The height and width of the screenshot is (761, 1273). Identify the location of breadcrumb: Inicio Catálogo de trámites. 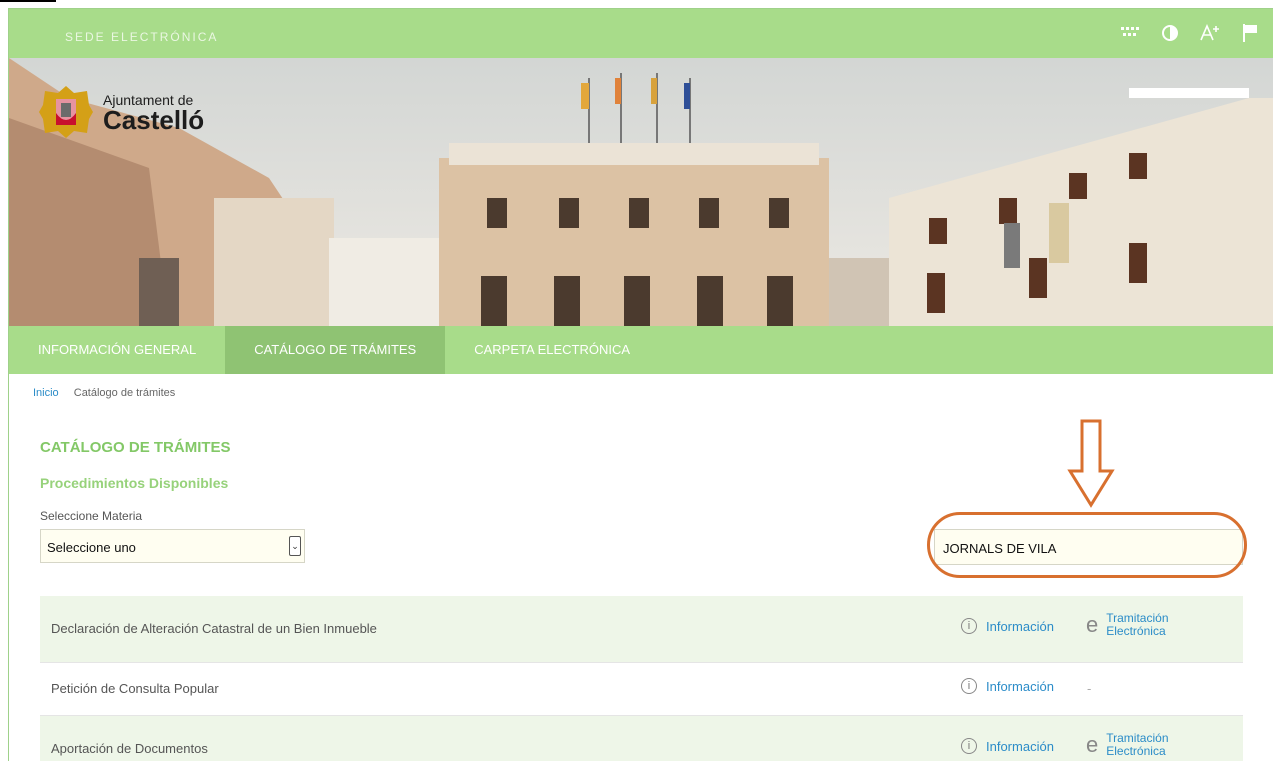
(104, 393).